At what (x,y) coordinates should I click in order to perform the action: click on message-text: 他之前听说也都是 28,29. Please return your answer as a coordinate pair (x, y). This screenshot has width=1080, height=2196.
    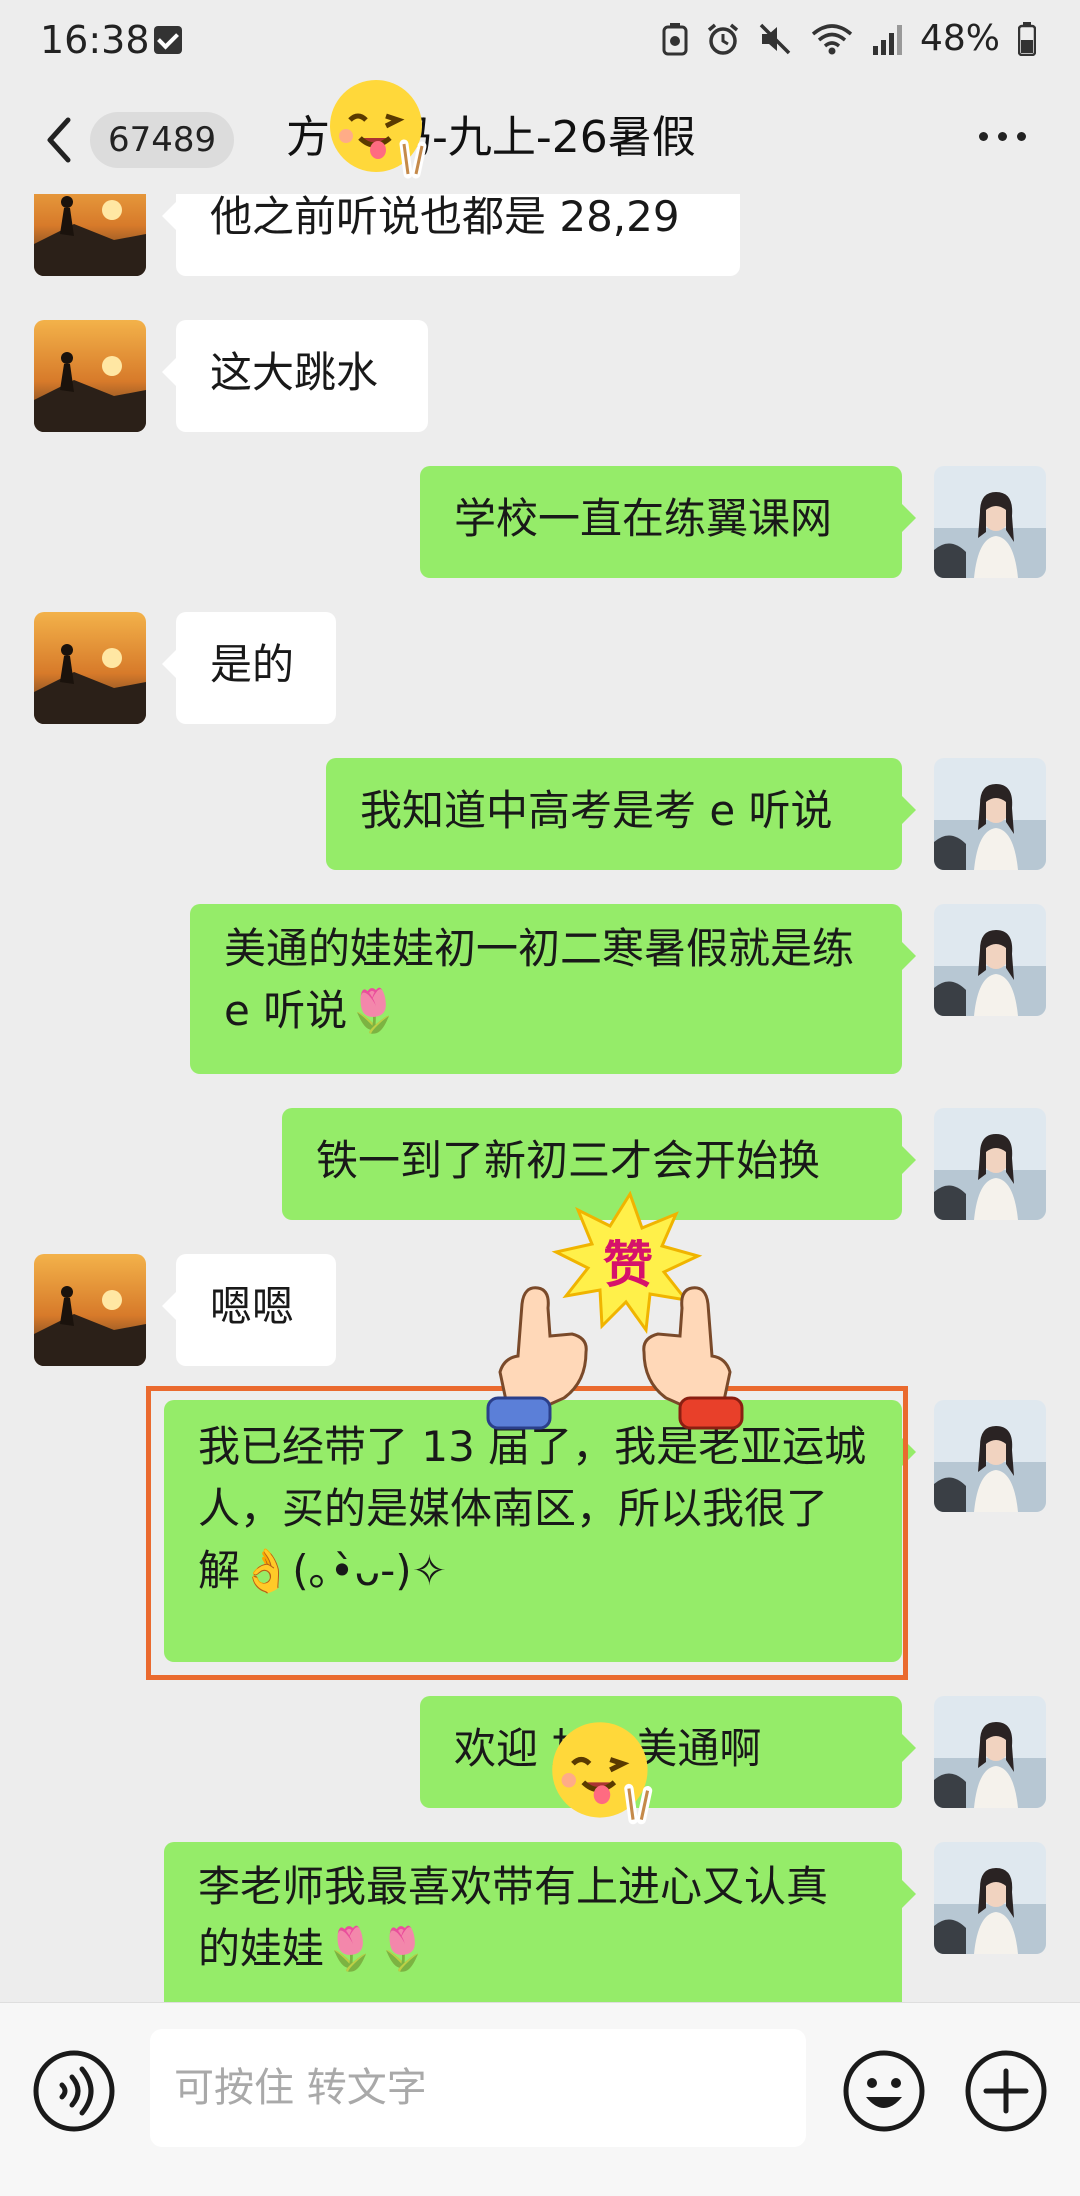
    Looking at the image, I should click on (445, 217).